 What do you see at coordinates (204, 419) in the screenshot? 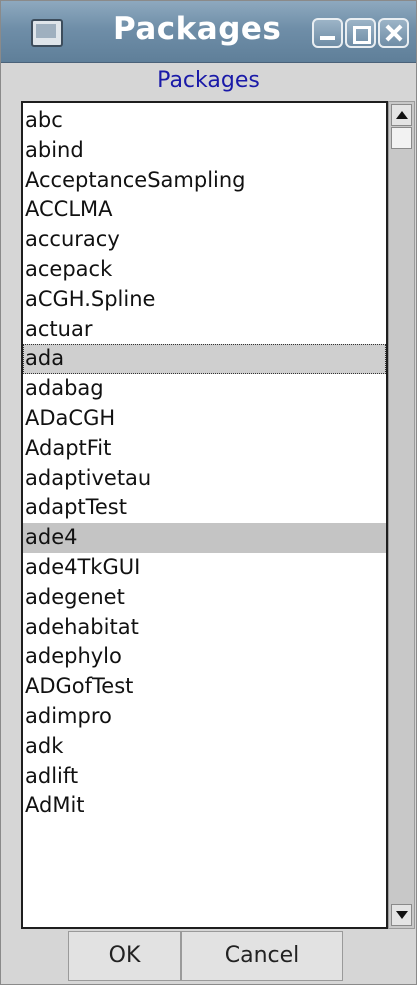
I see `list-item: ADaCGH` at bounding box center [204, 419].